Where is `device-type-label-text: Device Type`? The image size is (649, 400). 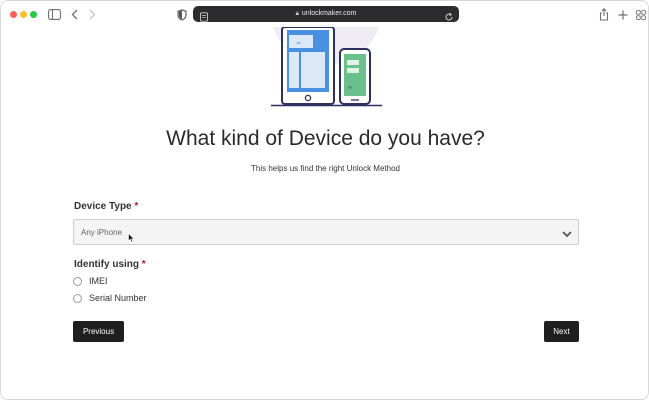 device-type-label-text: Device Type is located at coordinates (103, 206).